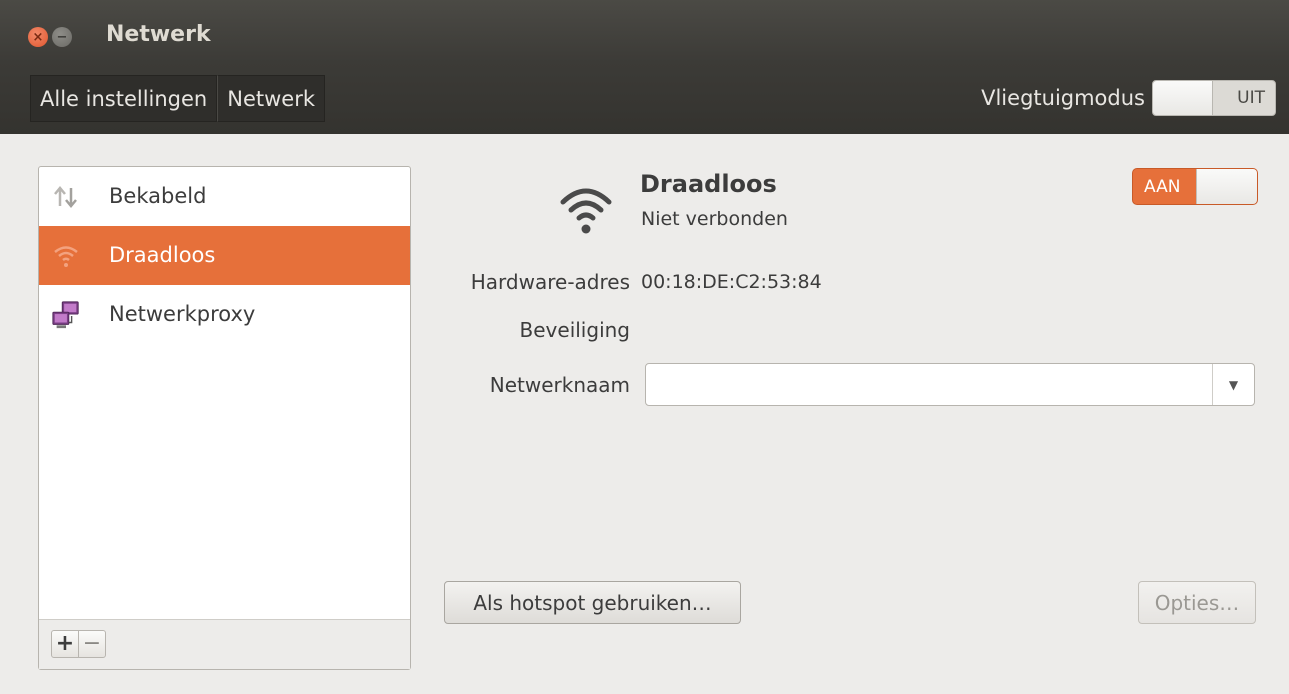 Image resolution: width=1289 pixels, height=694 pixels. What do you see at coordinates (224, 255) in the screenshot?
I see `sidebar-item-wireless: Draadloos` at bounding box center [224, 255].